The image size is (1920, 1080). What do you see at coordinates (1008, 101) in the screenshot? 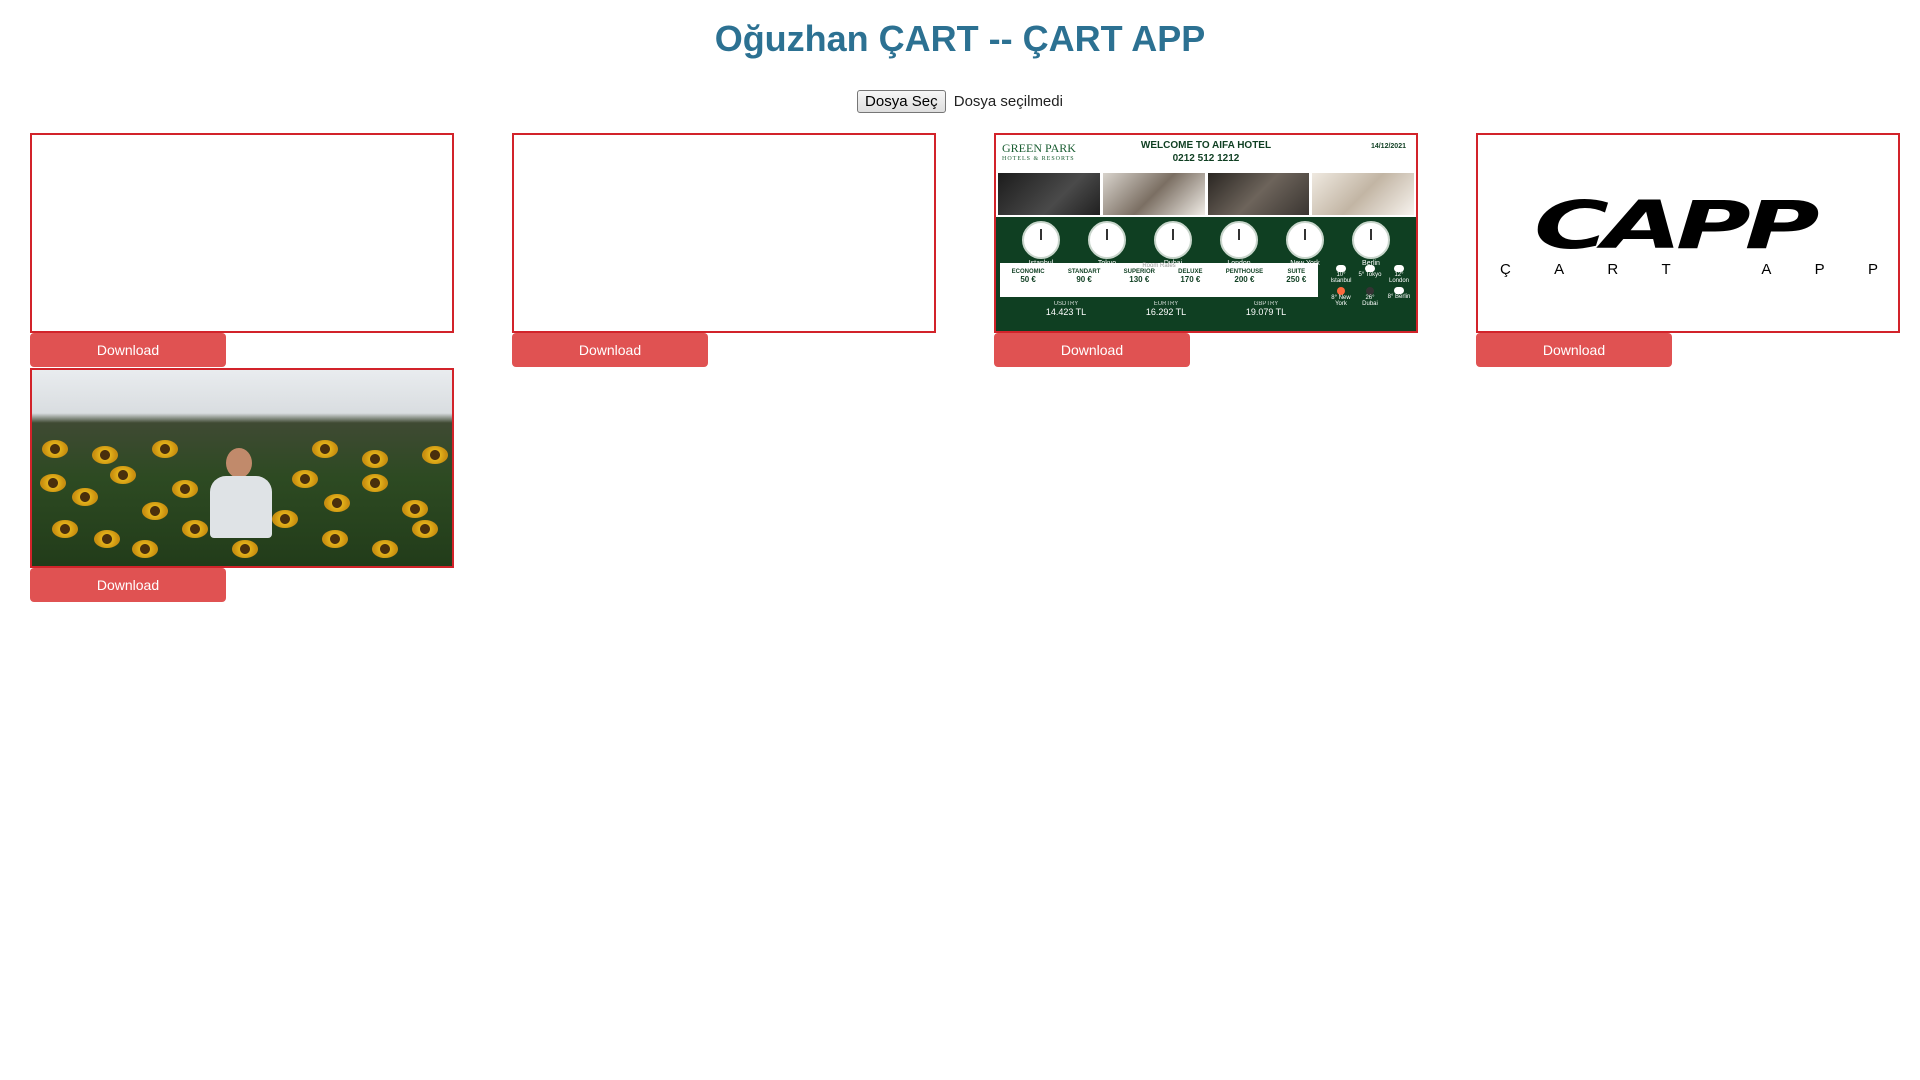
I see `file-status-text: Dosya seçilmedi` at bounding box center [1008, 101].